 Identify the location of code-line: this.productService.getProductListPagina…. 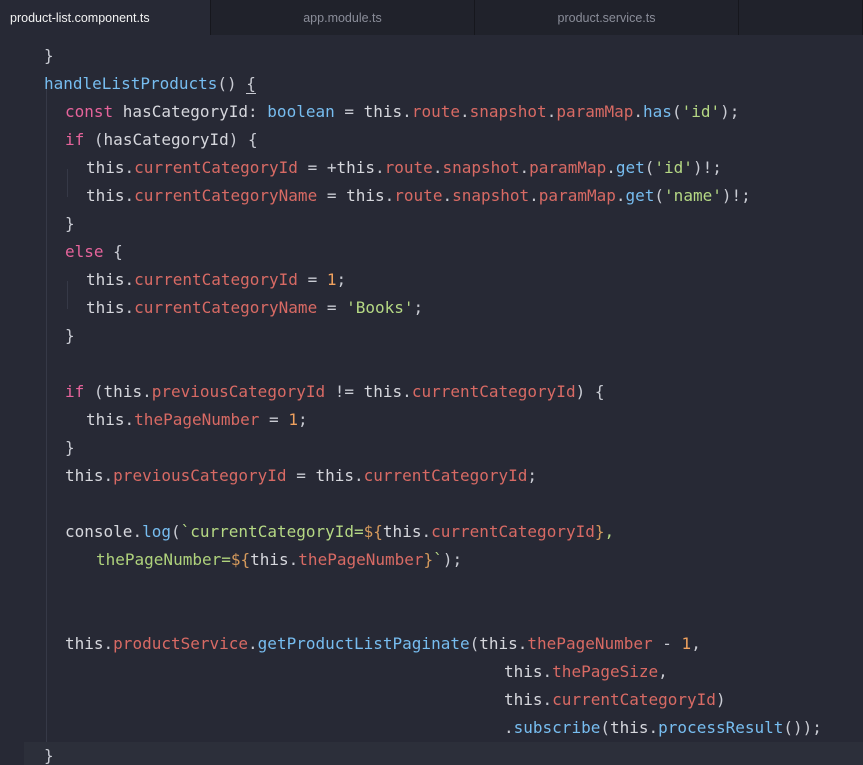
(431, 644).